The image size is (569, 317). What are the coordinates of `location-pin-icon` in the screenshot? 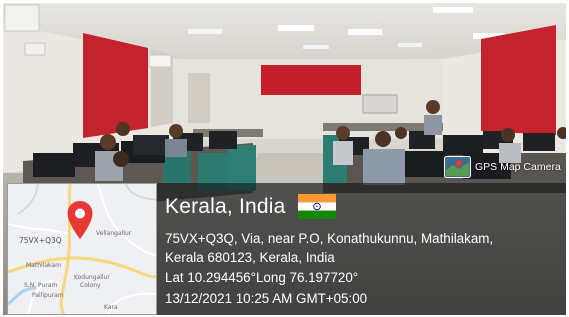 It's located at (80, 220).